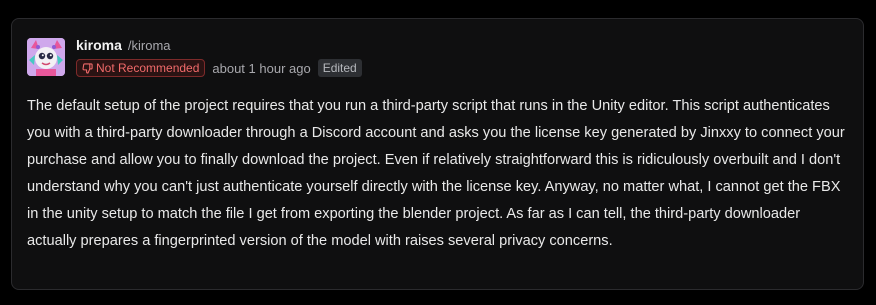  Describe the element at coordinates (339, 68) in the screenshot. I see `edited-badge: Edited` at that location.